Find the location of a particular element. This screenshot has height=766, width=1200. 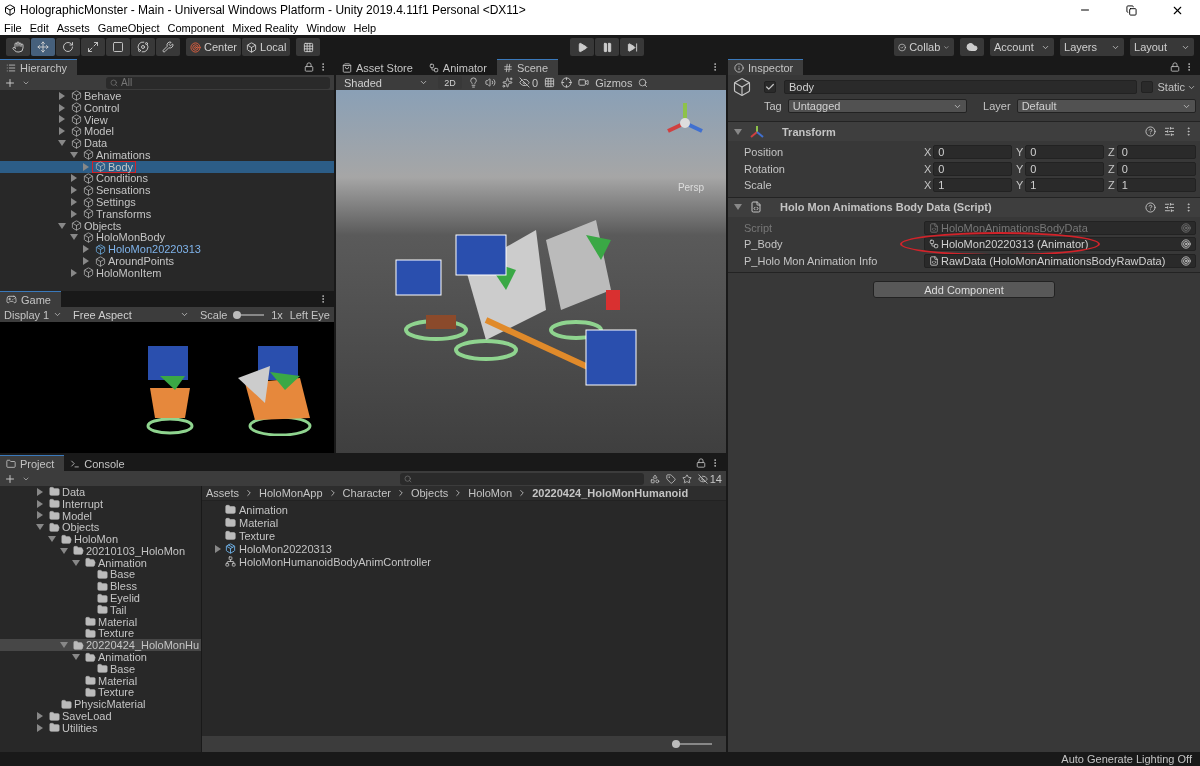

add-component-button: Add Component is located at coordinates (964, 289).